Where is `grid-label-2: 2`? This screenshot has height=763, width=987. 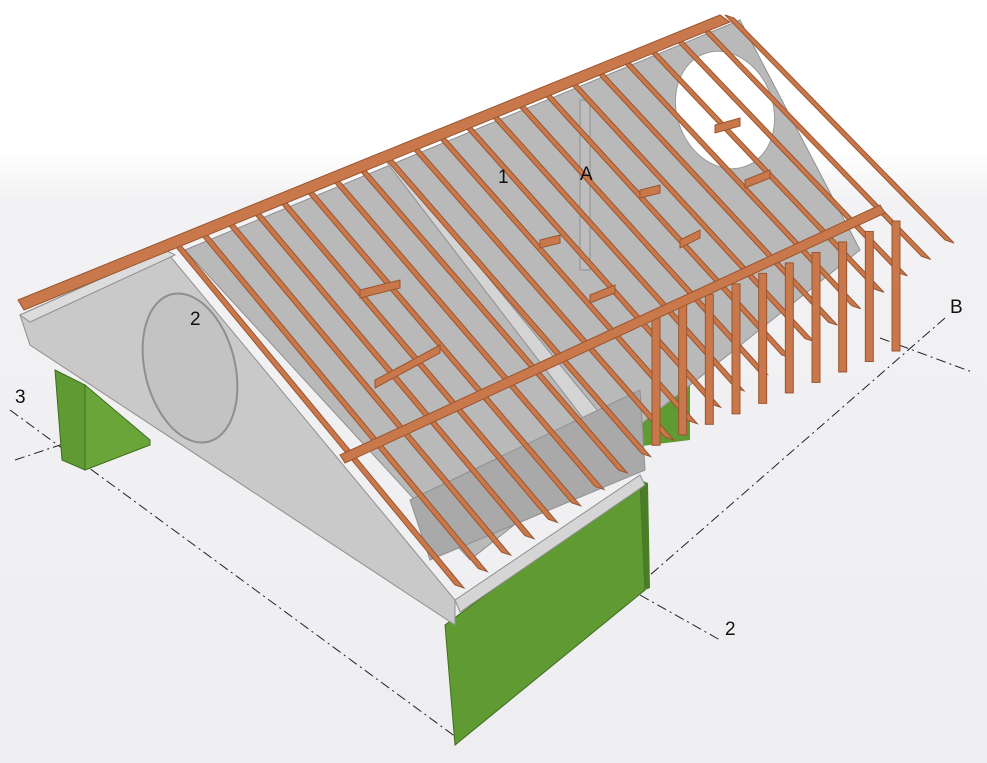 grid-label-2: 2 is located at coordinates (730, 629).